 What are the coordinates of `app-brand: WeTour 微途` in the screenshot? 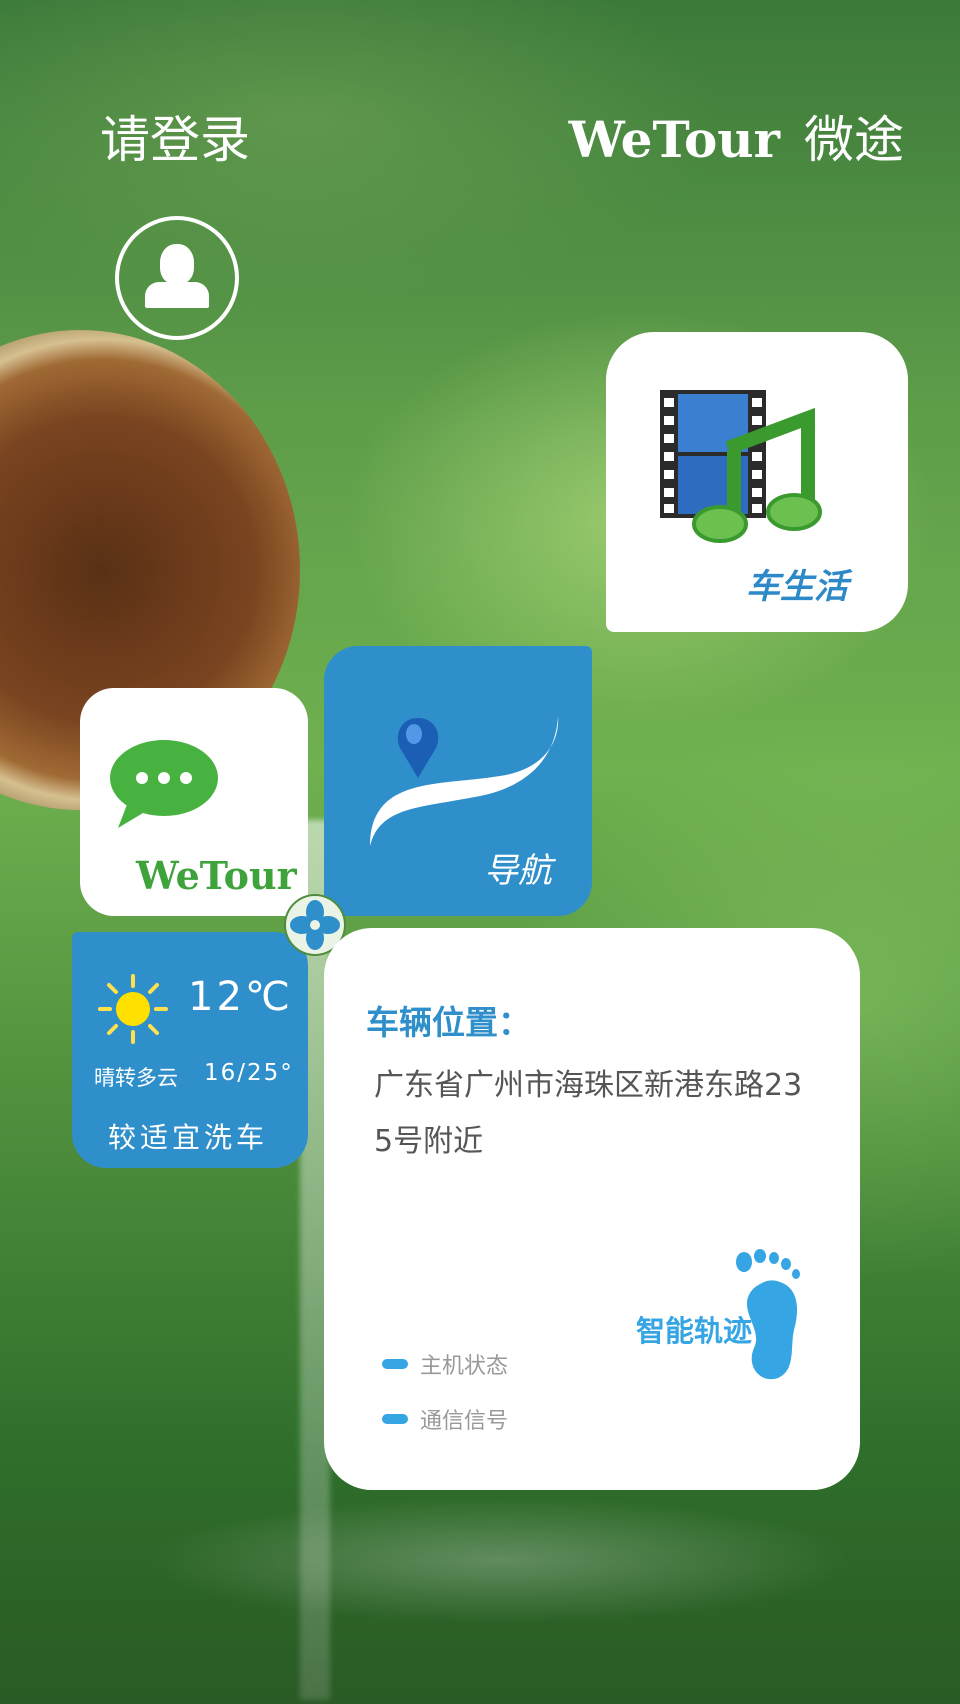 It's located at (736, 136).